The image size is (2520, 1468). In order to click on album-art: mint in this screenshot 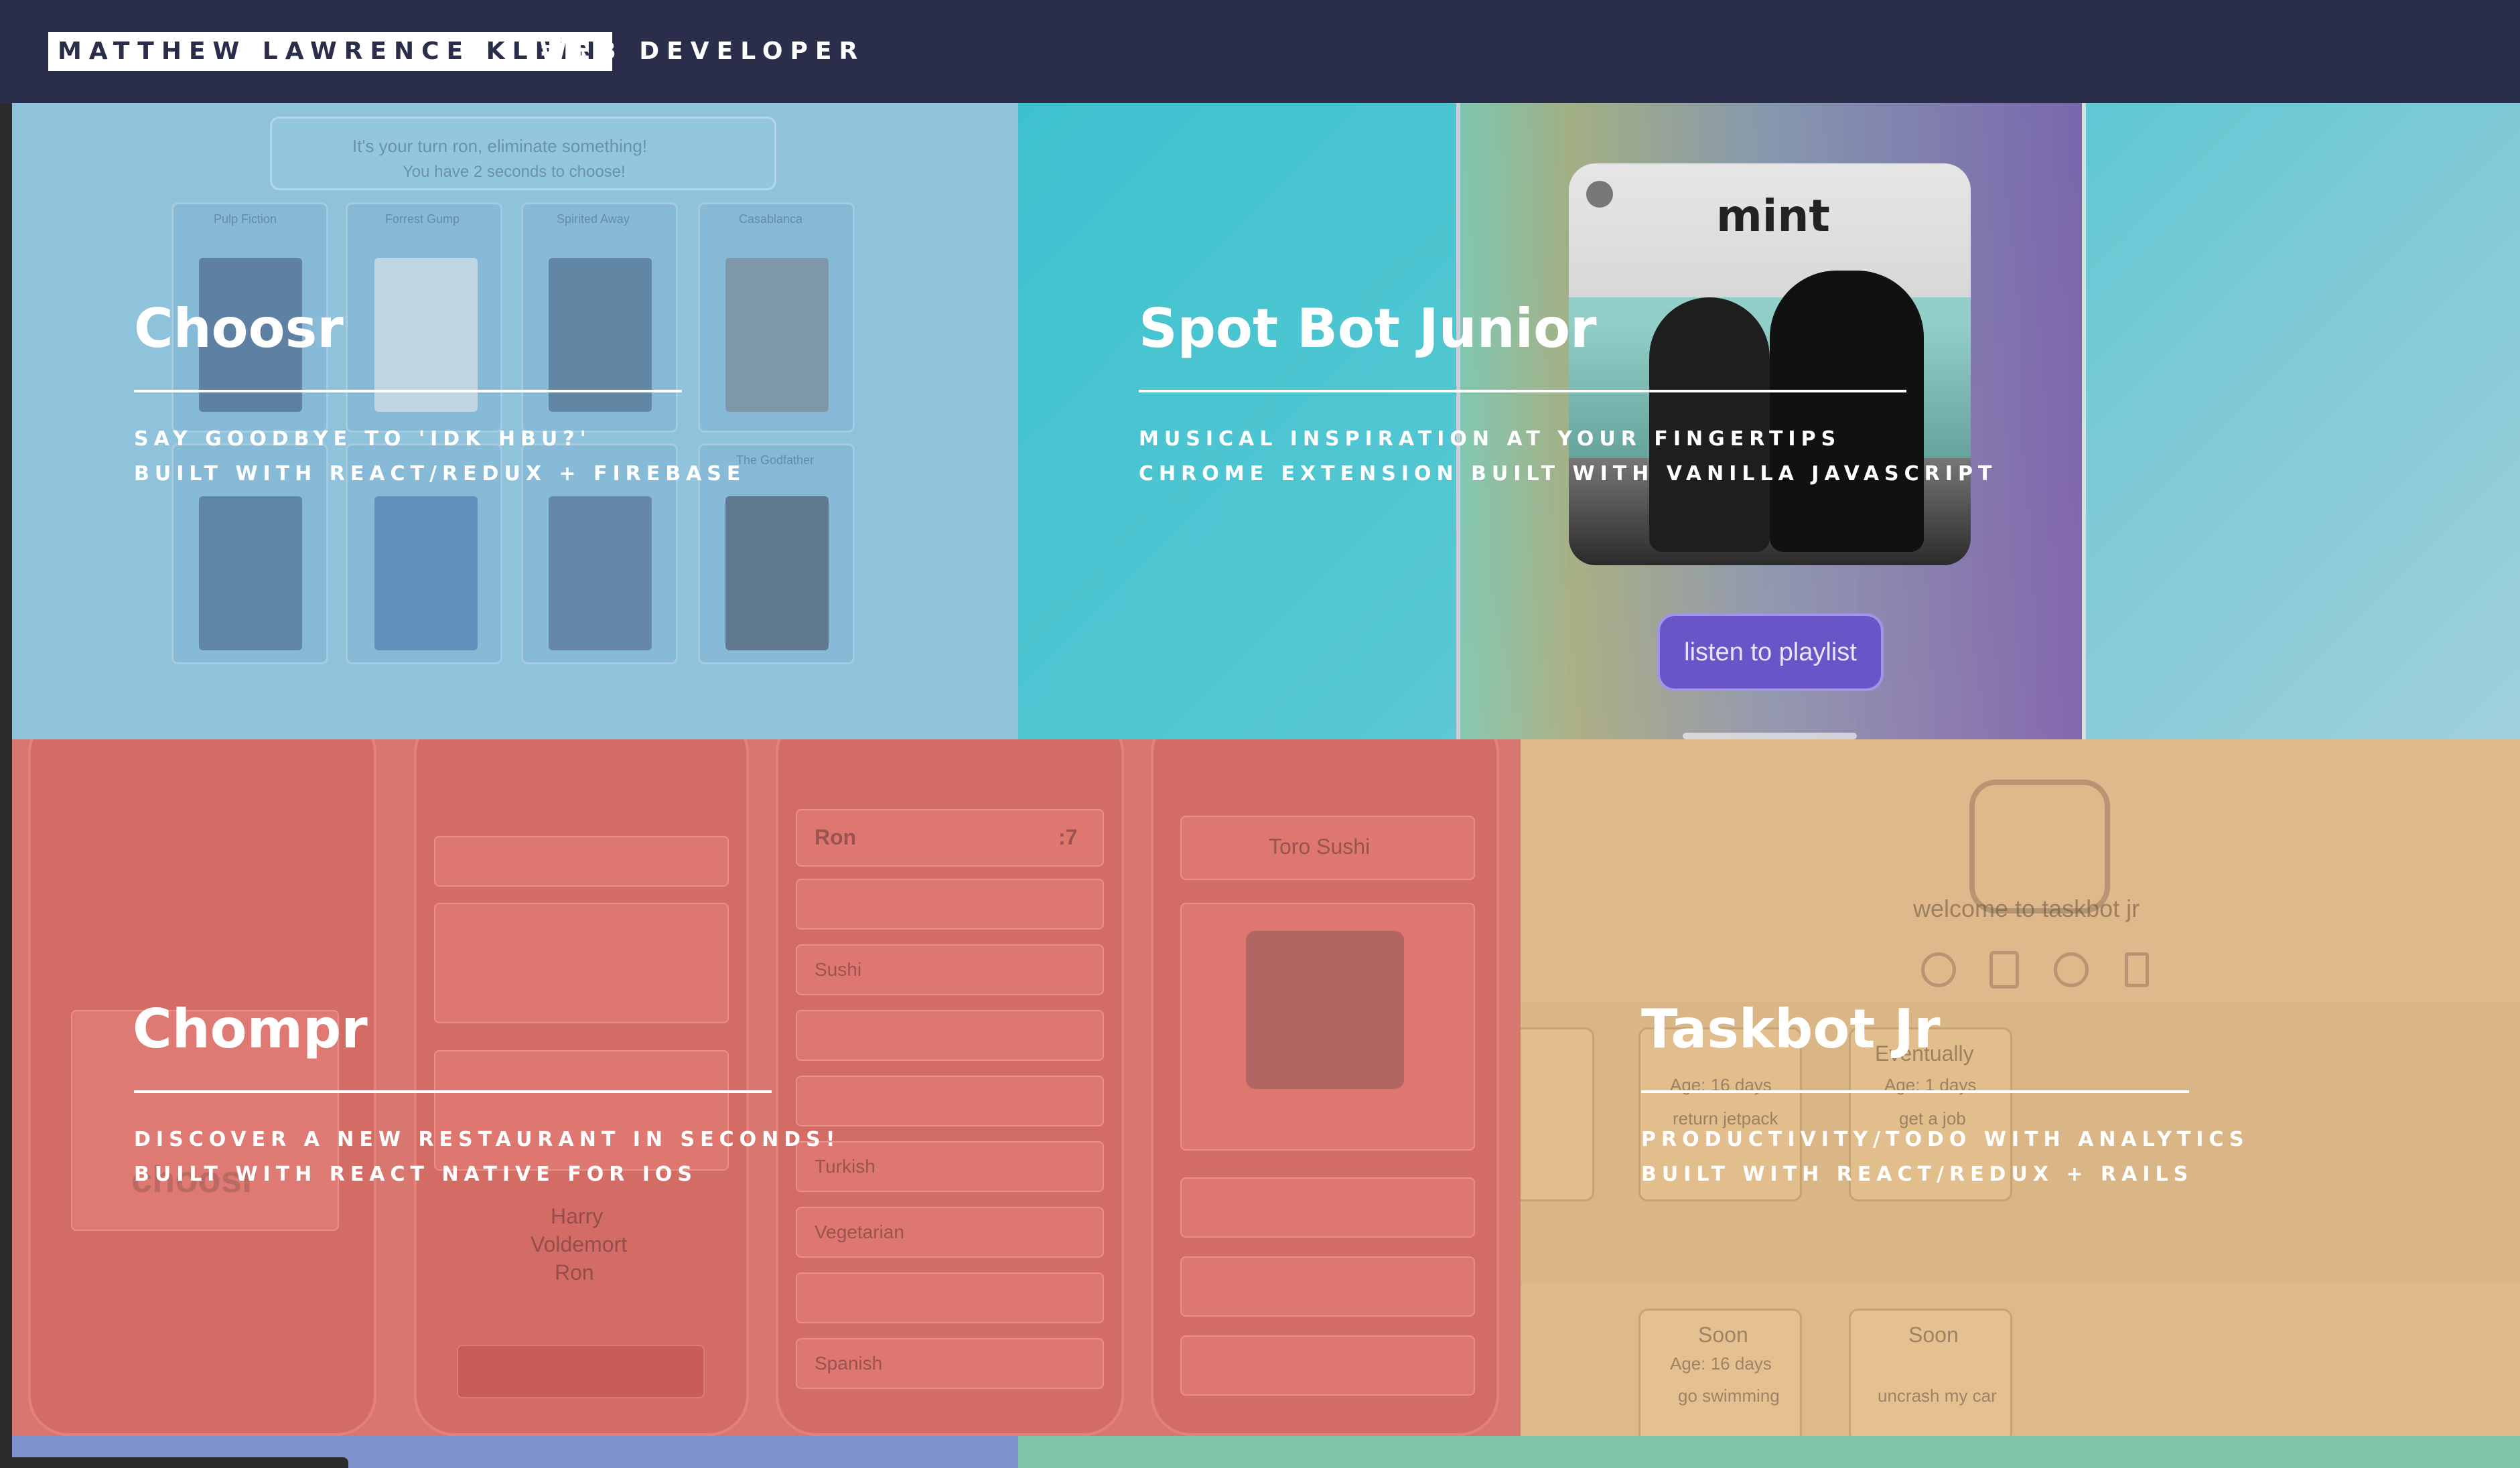, I will do `click(1770, 364)`.